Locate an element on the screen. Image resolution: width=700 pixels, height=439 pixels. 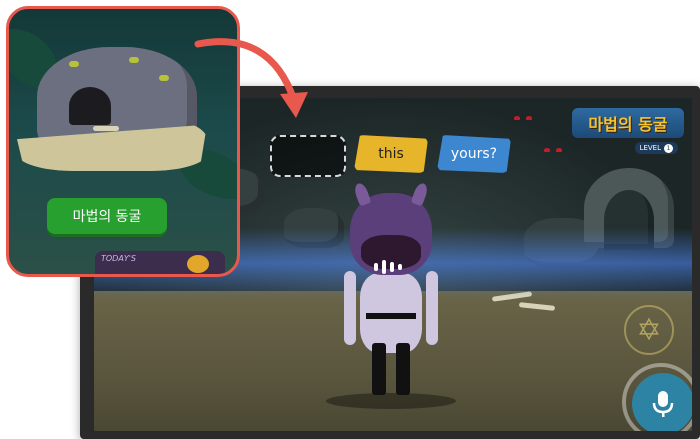
title-badge: 마법의 동굴 LEVEL 1 is located at coordinates (628, 133).